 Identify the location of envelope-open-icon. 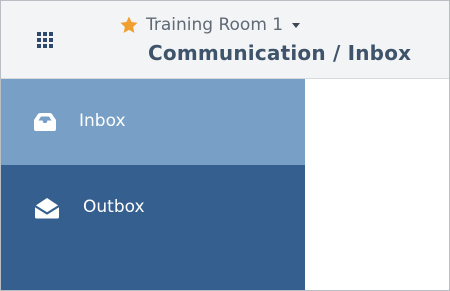
(47, 208).